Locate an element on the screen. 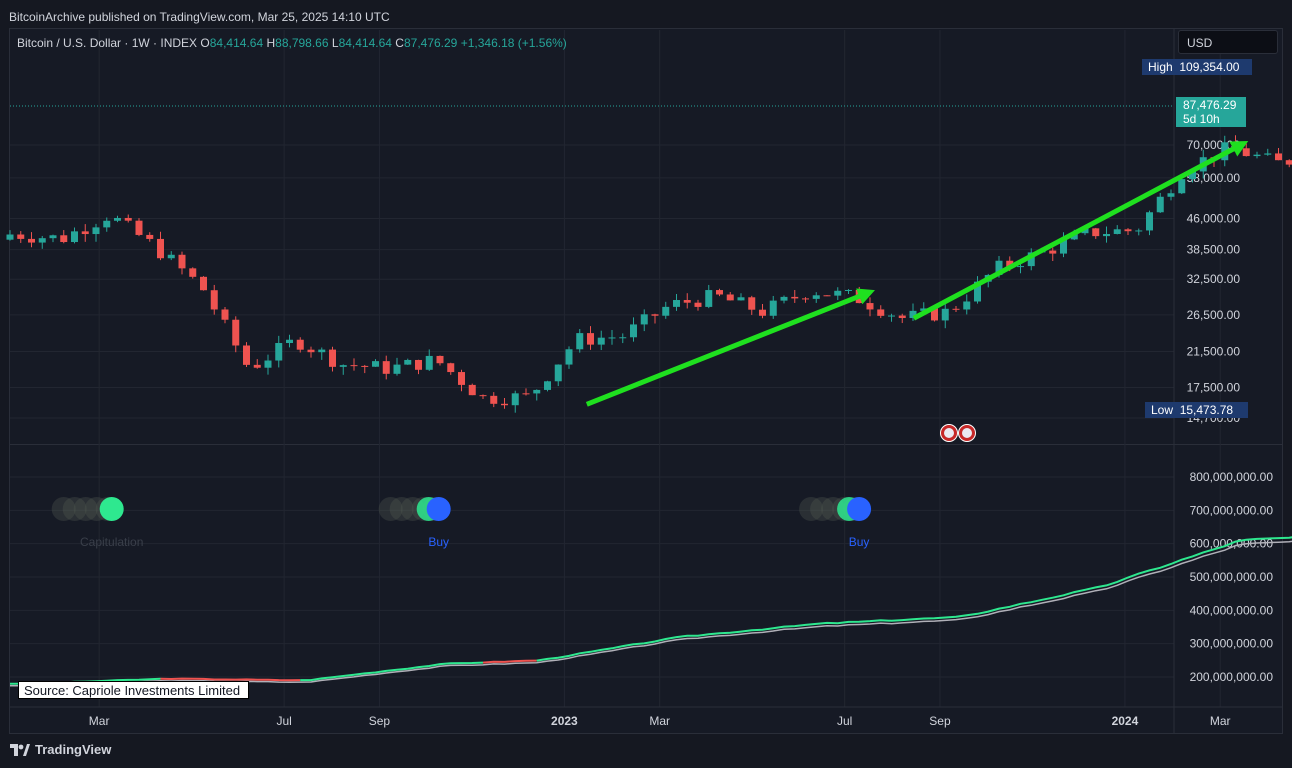  tradingview-logo-icon is located at coordinates (20, 749).